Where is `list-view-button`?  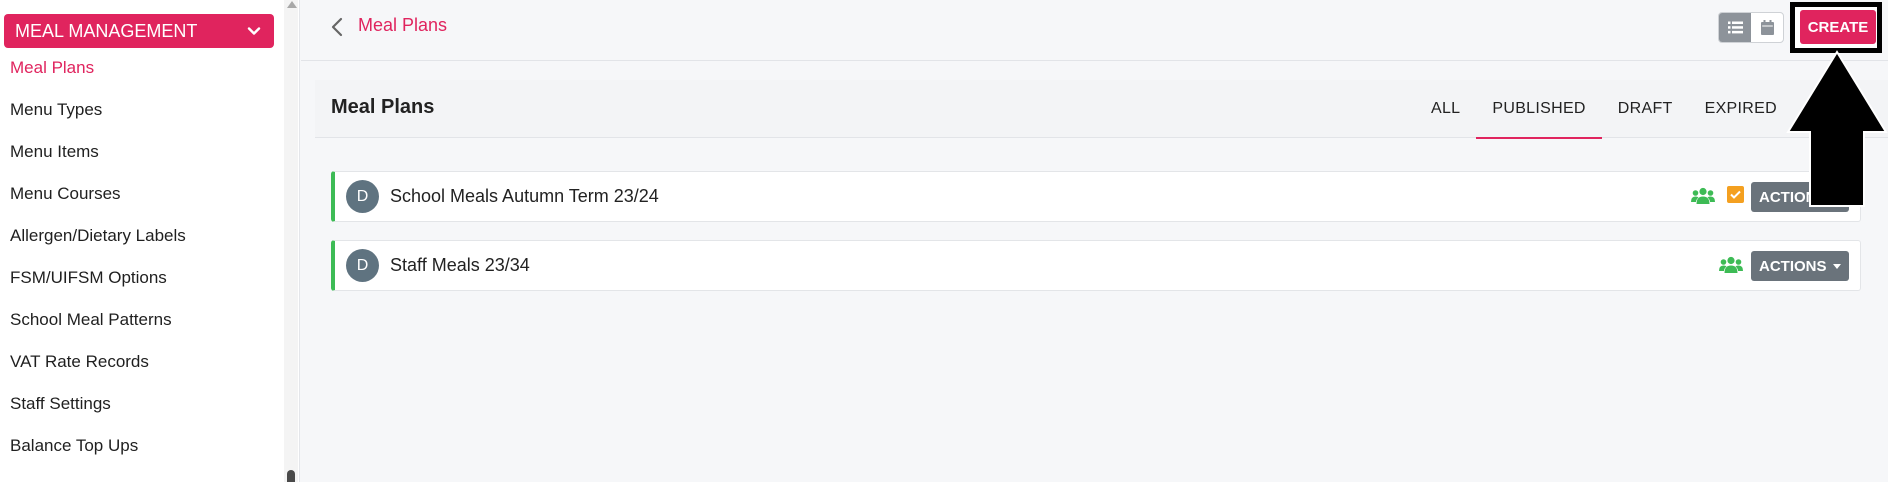 list-view-button is located at coordinates (1735, 27).